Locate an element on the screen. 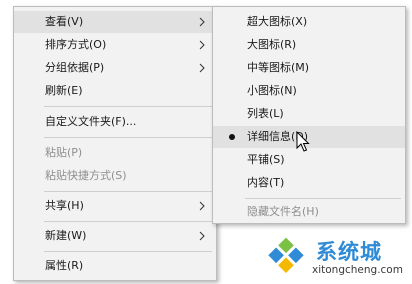  menu-item-view: 查看(V) is located at coordinates (115, 22).